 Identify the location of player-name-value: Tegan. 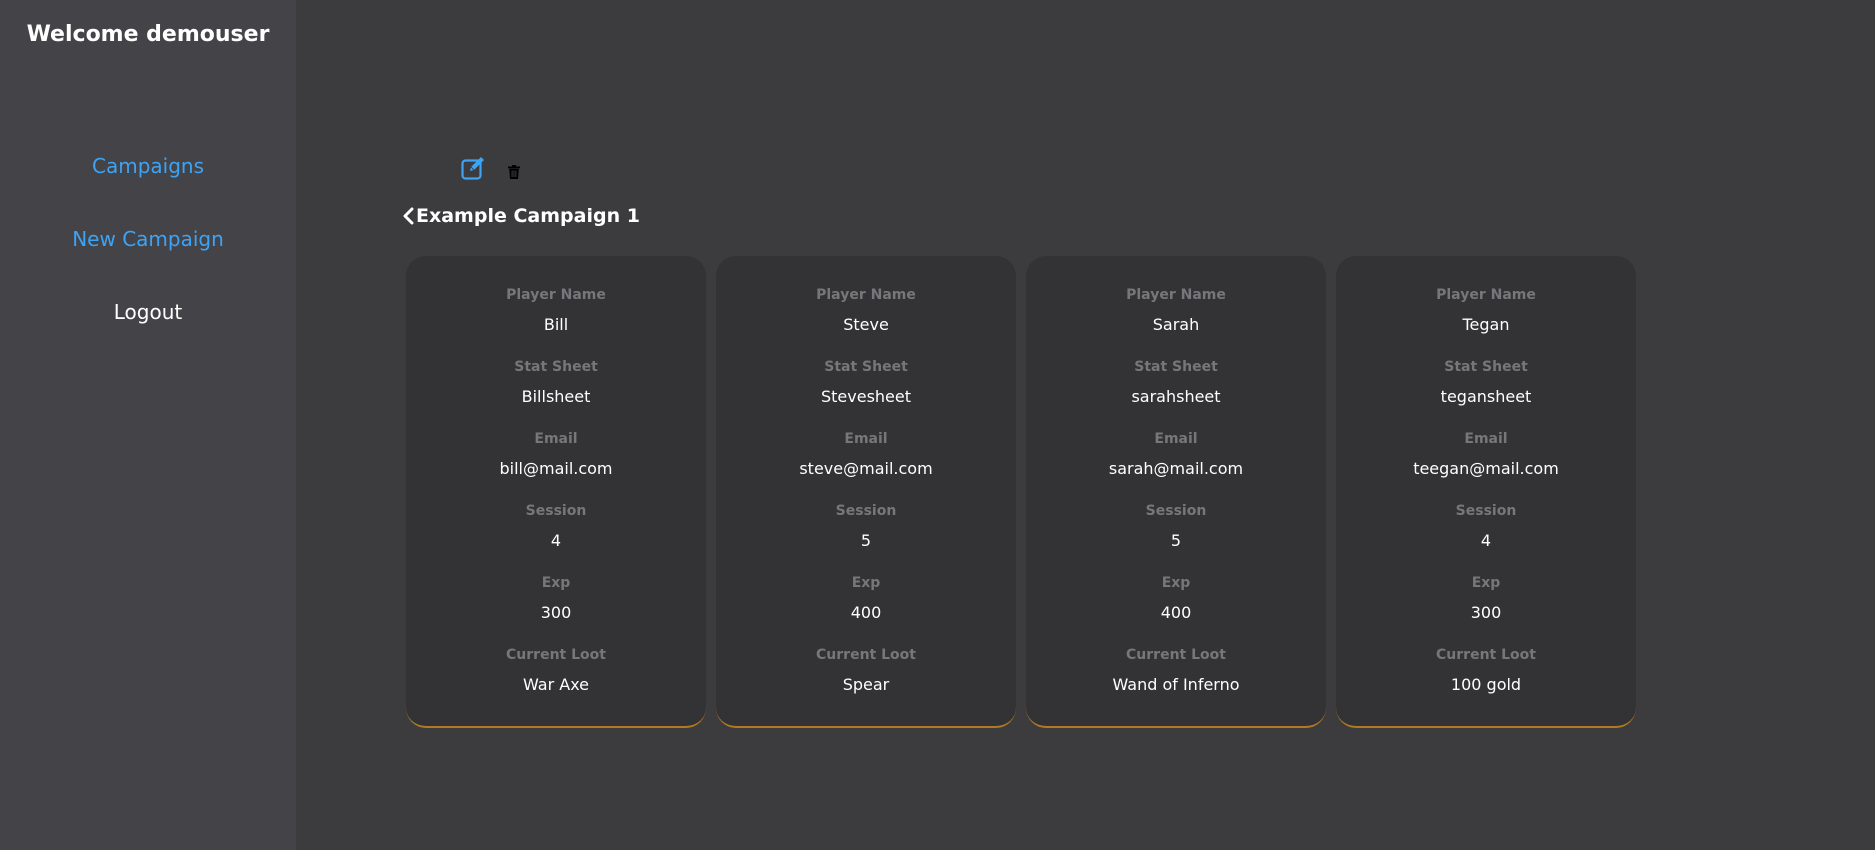
(1486, 324).